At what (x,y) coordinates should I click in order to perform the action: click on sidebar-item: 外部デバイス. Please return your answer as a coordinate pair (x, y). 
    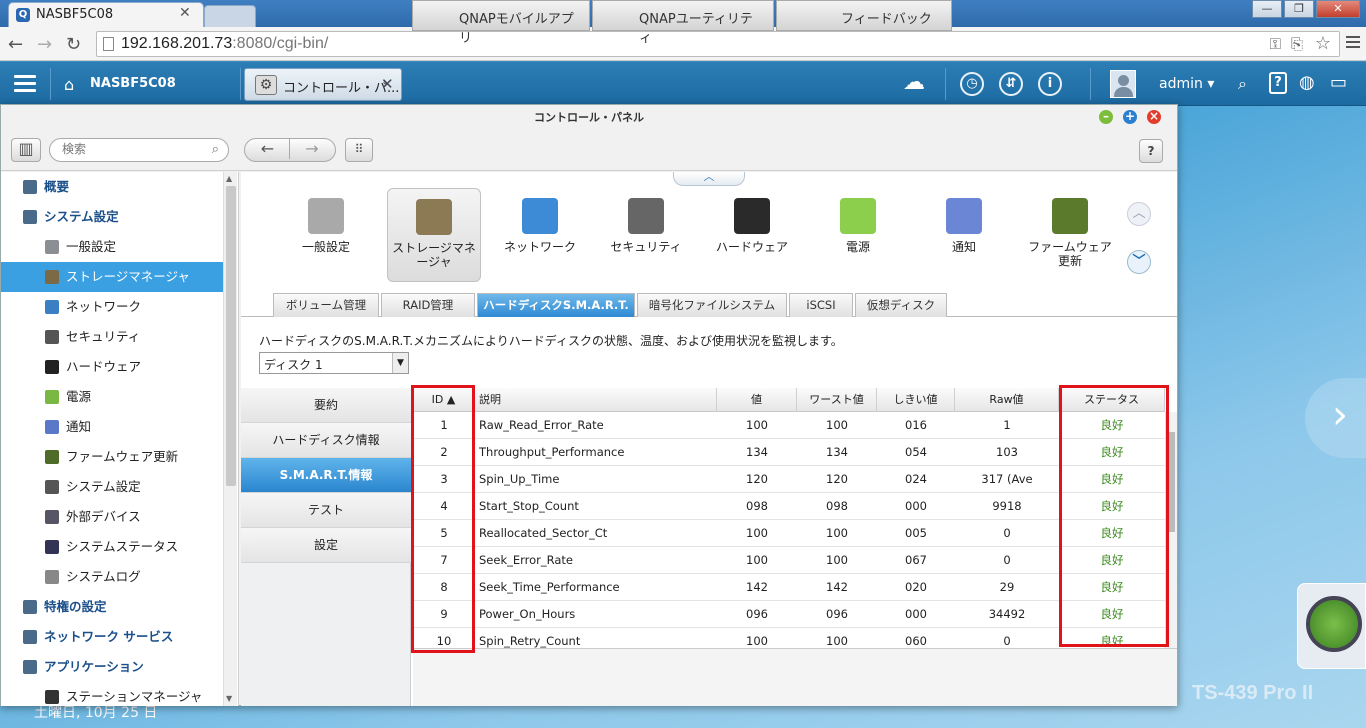
    Looking at the image, I should click on (112, 517).